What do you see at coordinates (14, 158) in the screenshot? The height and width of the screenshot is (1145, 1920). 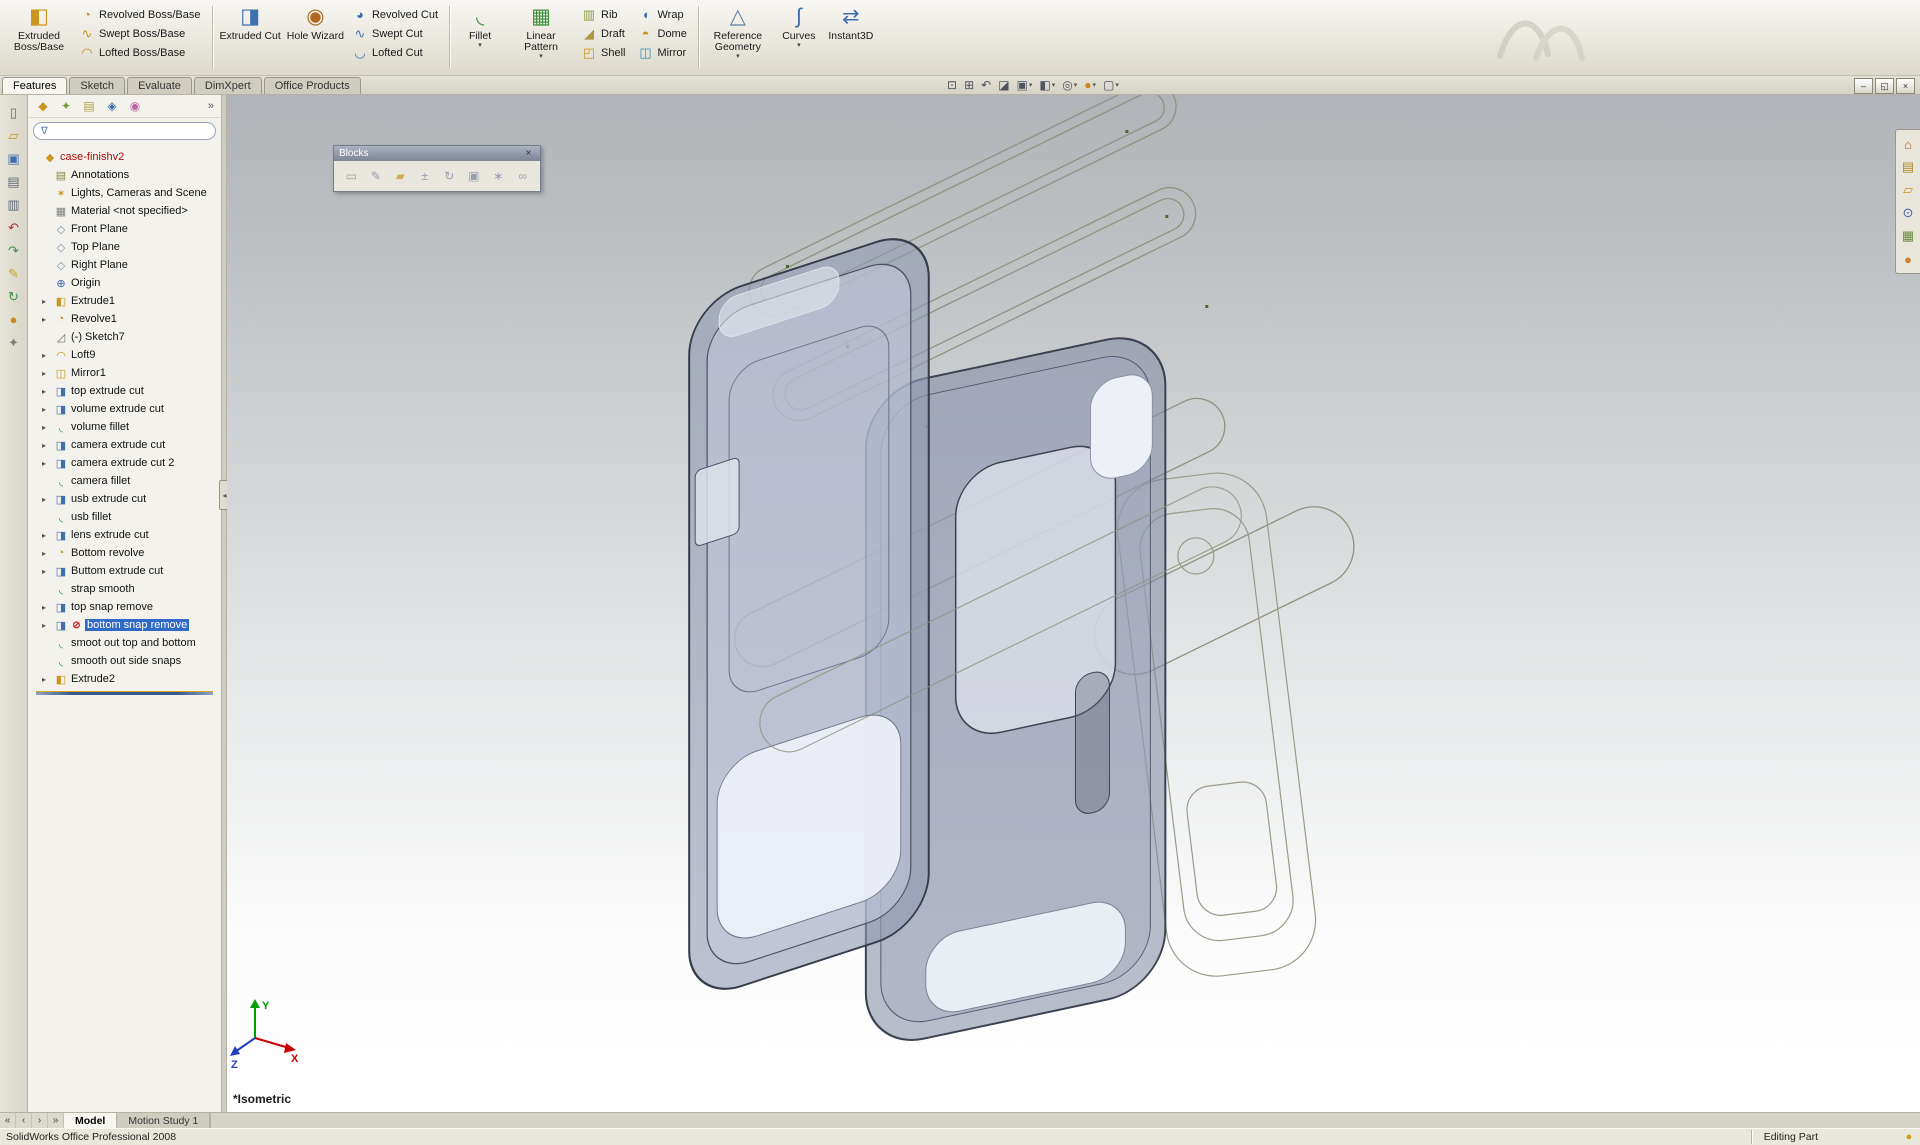 I see `save-button: ▣` at bounding box center [14, 158].